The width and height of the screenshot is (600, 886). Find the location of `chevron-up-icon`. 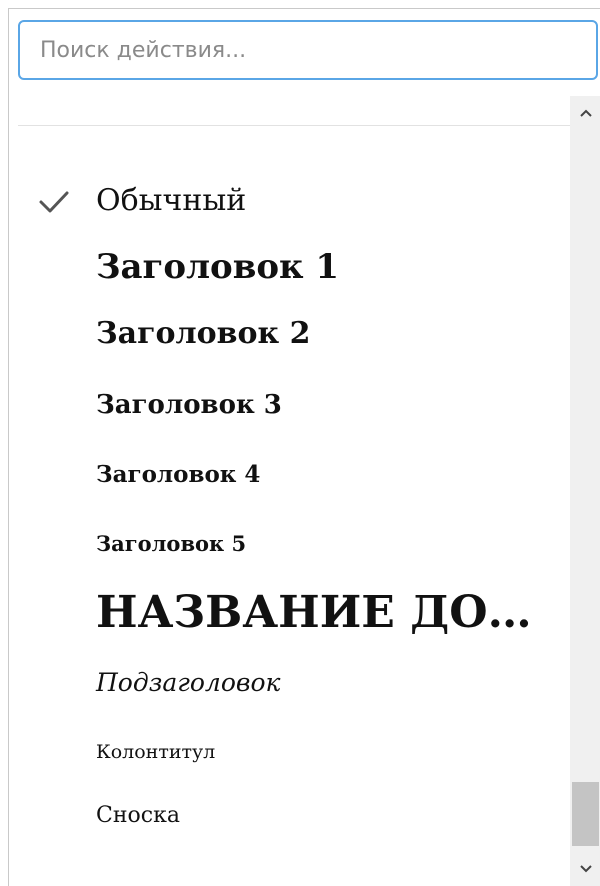

chevron-up-icon is located at coordinates (585, 113).